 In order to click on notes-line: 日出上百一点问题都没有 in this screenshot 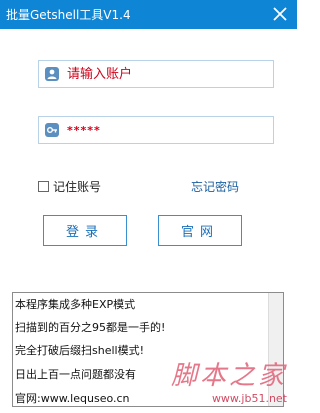, I will do `click(75, 374)`.